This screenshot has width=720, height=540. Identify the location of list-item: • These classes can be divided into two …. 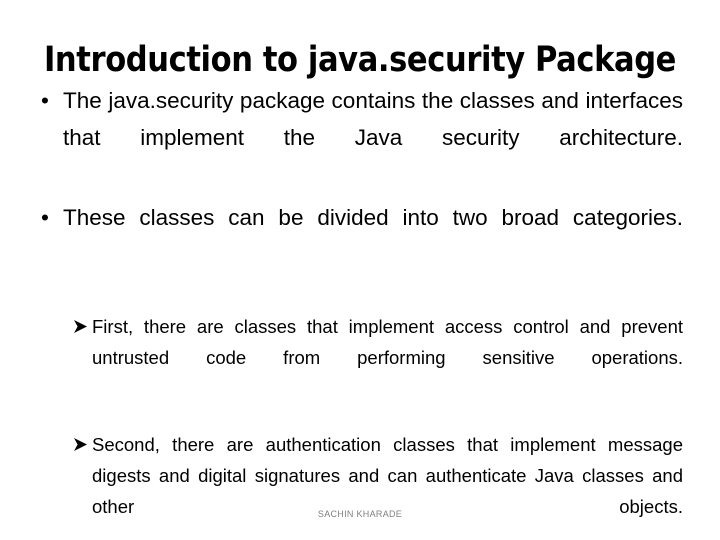
(360, 236).